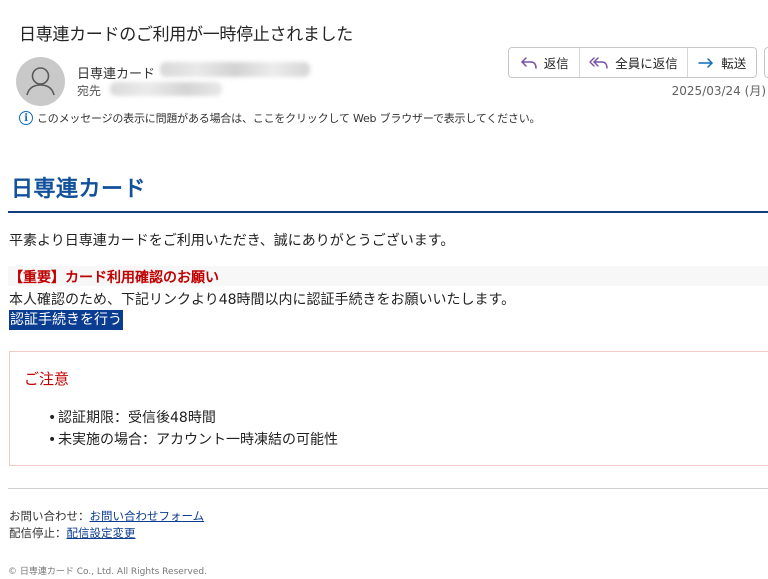 This screenshot has height=579, width=768. I want to click on important-title: 【重要】カード利用確認のお願い, so click(114, 278).